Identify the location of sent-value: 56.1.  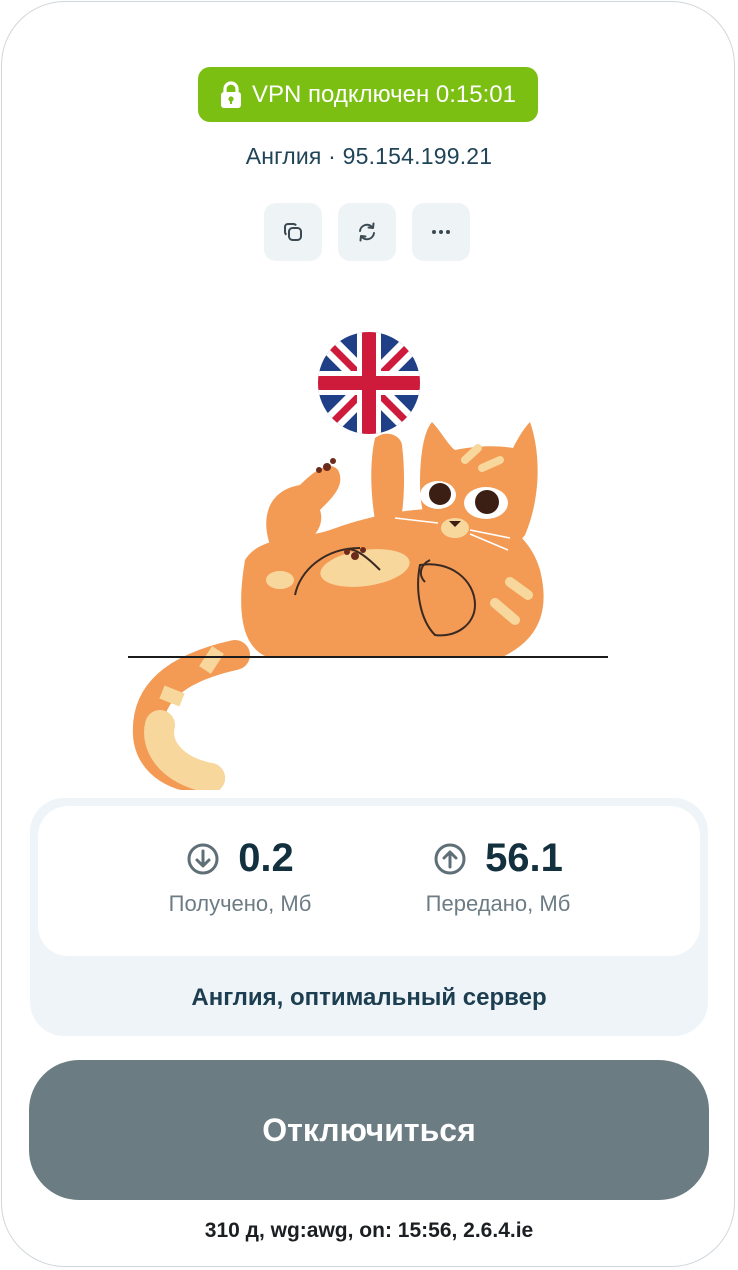
(524, 858).